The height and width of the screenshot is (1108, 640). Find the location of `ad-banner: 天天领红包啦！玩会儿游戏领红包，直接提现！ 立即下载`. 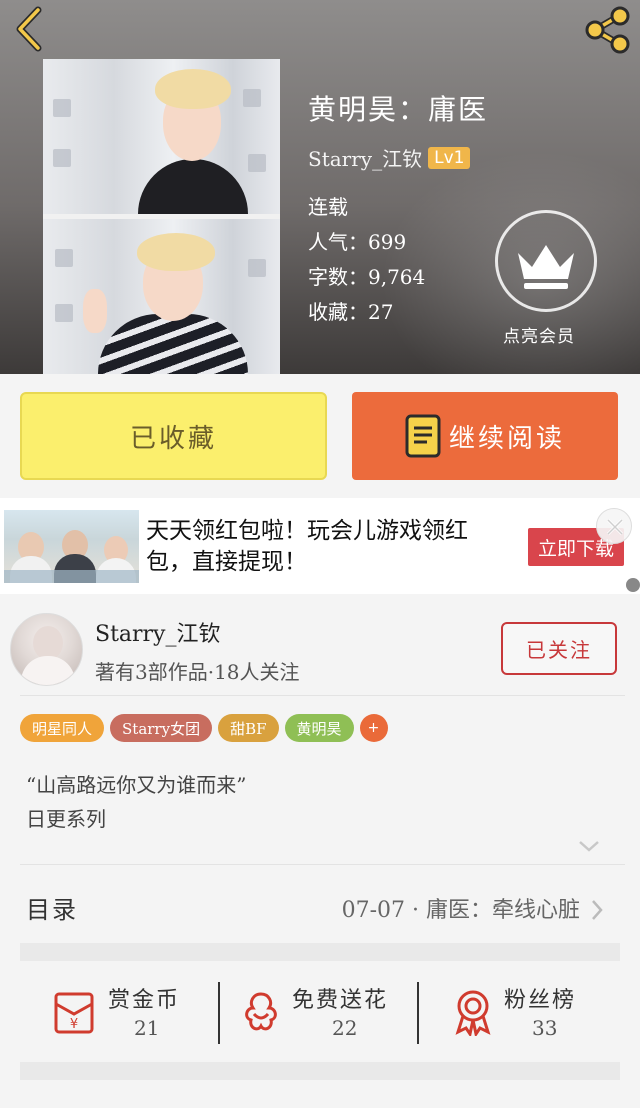

ad-banner: 天天领红包啦！玩会儿游戏领红包，直接提现！ 立即下载 is located at coordinates (320, 546).